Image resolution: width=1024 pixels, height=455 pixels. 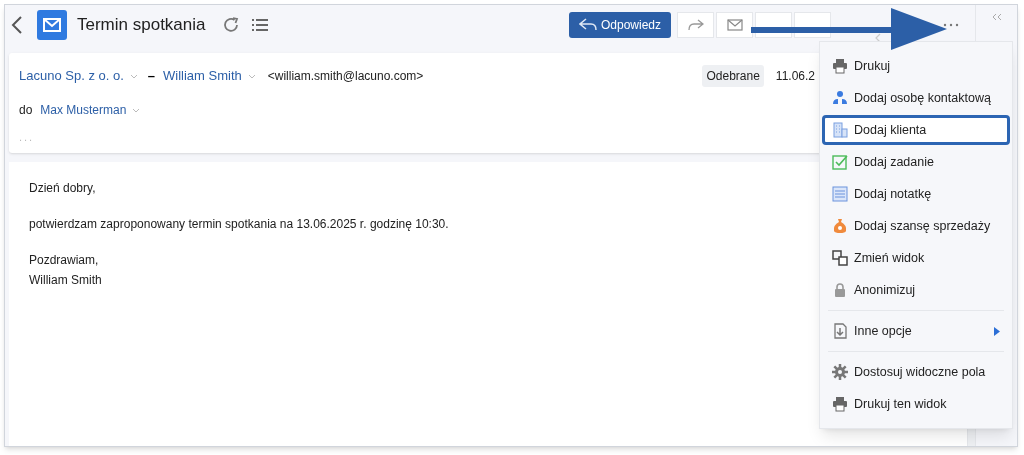 I want to click on mail-button, so click(x=734, y=25).